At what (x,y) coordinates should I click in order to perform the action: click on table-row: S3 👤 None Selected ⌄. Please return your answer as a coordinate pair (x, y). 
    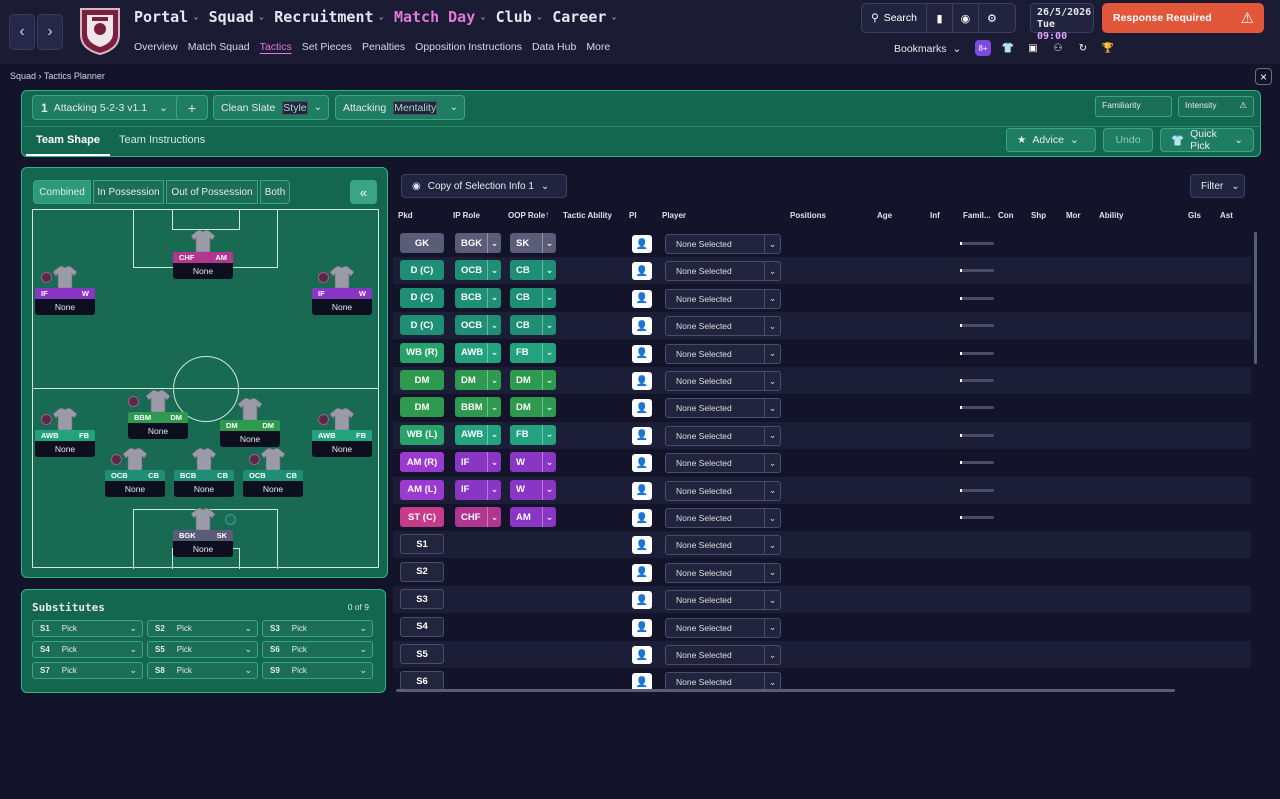
    Looking at the image, I should click on (822, 600).